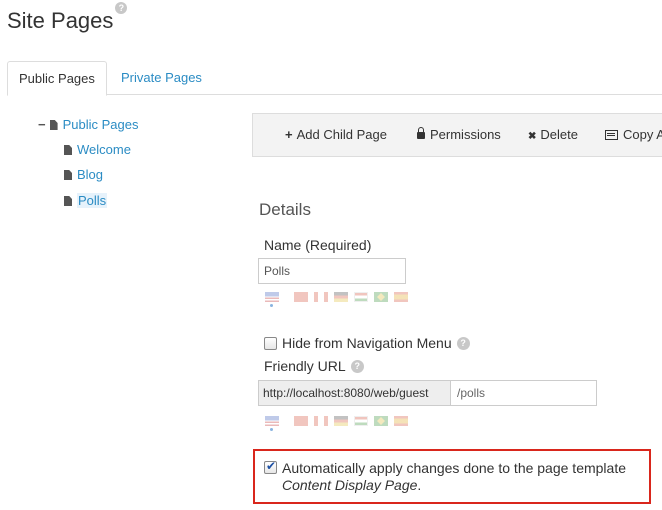 This screenshot has width=662, height=510. Describe the element at coordinates (92, 200) in the screenshot. I see `tree-item-polls: Polls` at that location.